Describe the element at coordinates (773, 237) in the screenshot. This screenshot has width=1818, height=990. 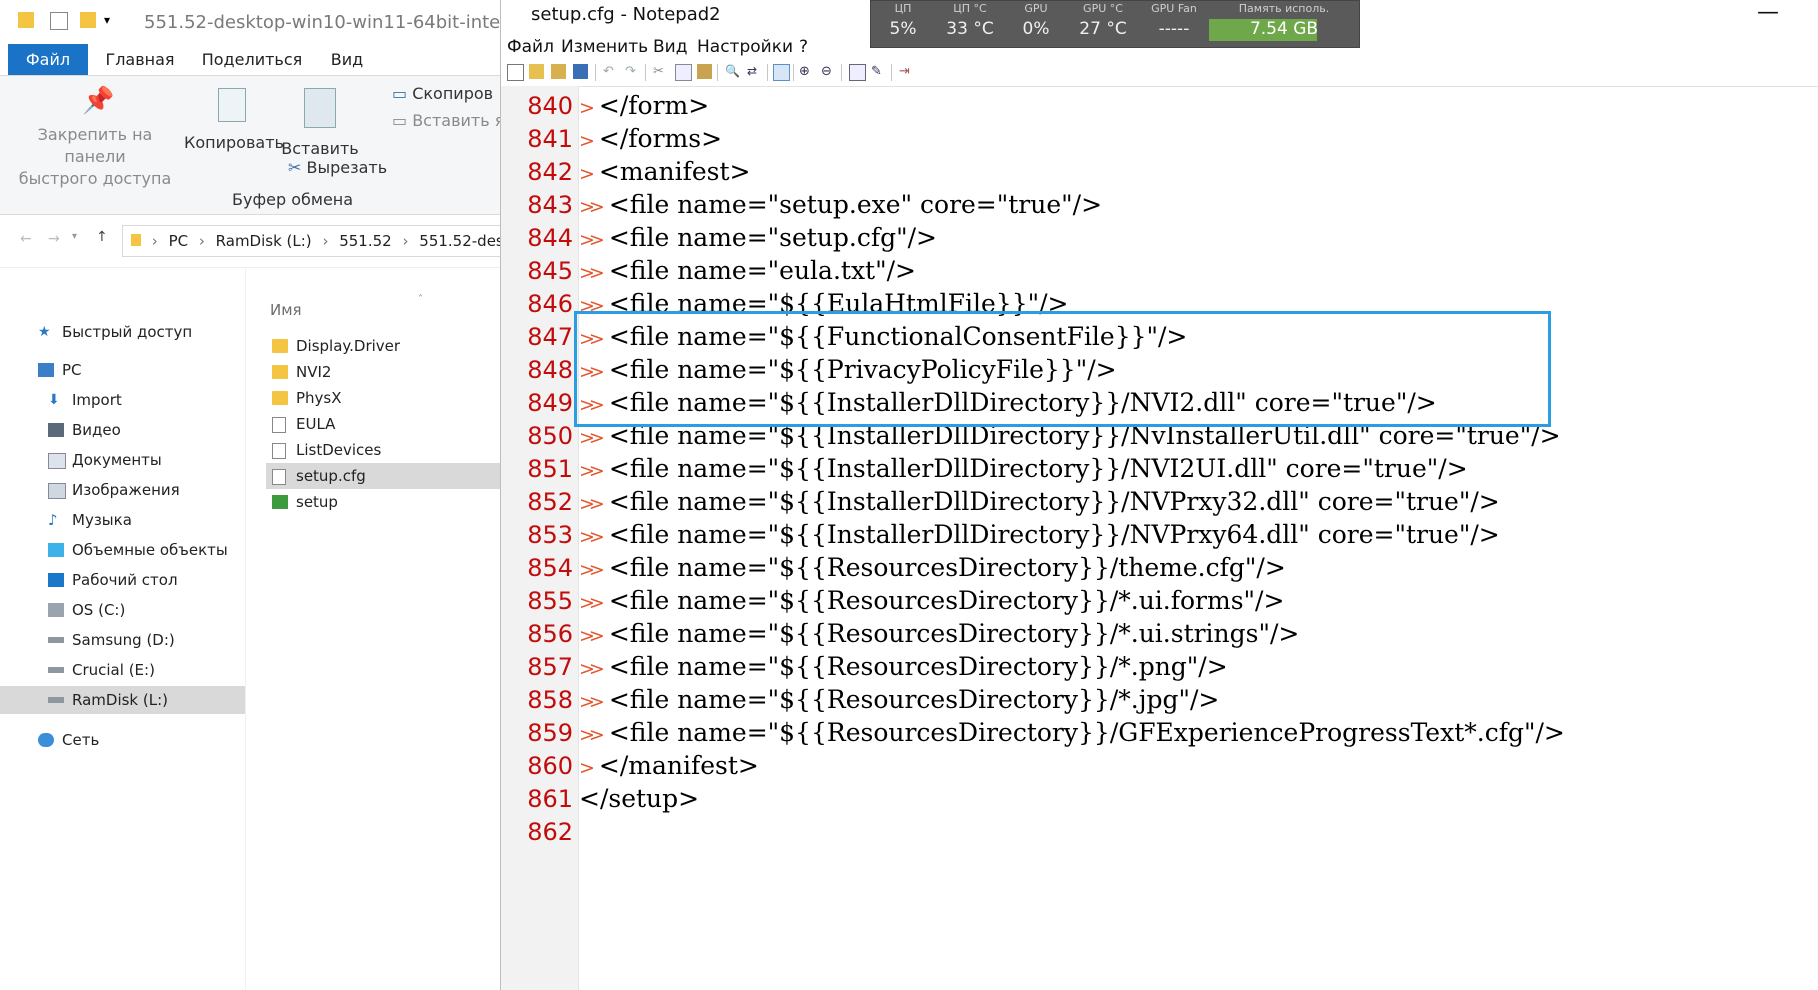
I see `code-text: <file name="setup.cfg"/>` at that location.